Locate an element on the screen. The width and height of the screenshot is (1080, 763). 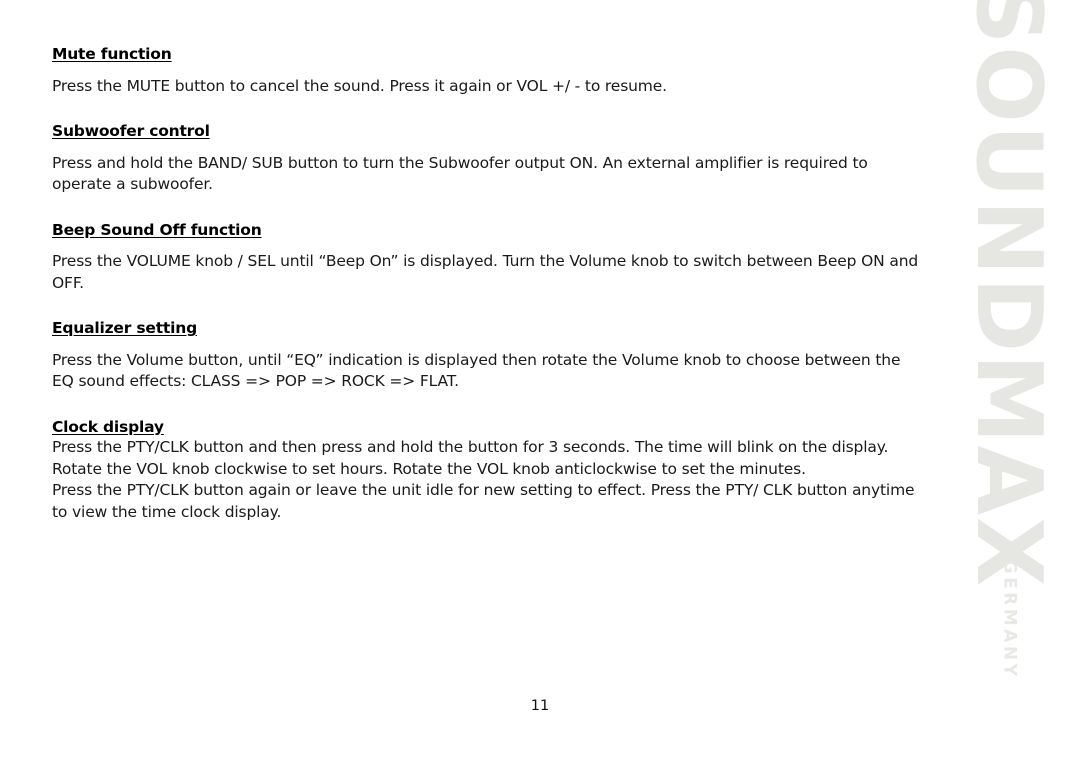
watermark-brand-label: SOUNDMAX is located at coordinates (1008, 294).